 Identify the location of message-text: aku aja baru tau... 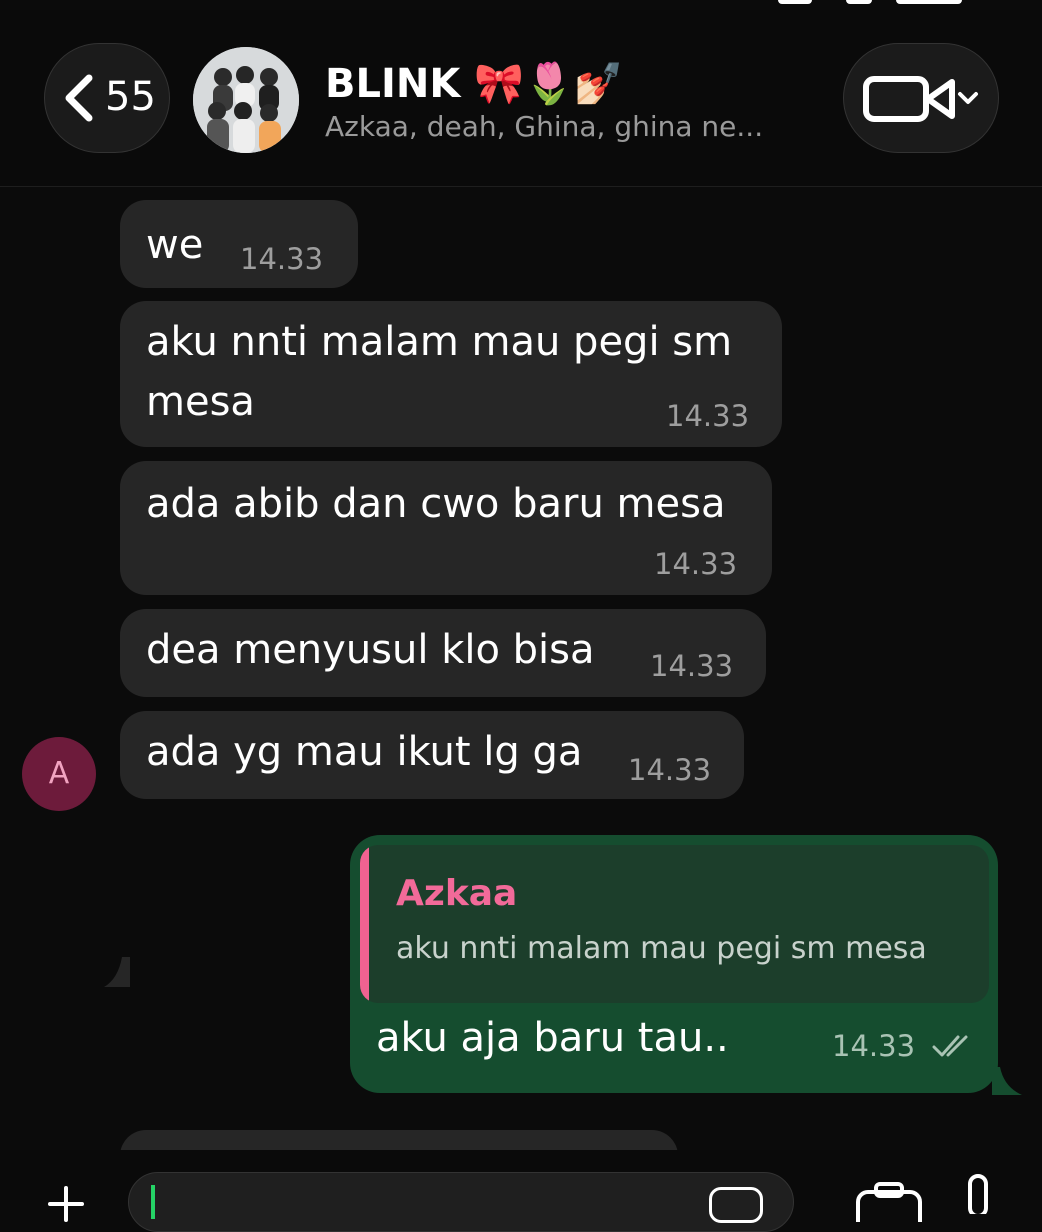
(552, 1038).